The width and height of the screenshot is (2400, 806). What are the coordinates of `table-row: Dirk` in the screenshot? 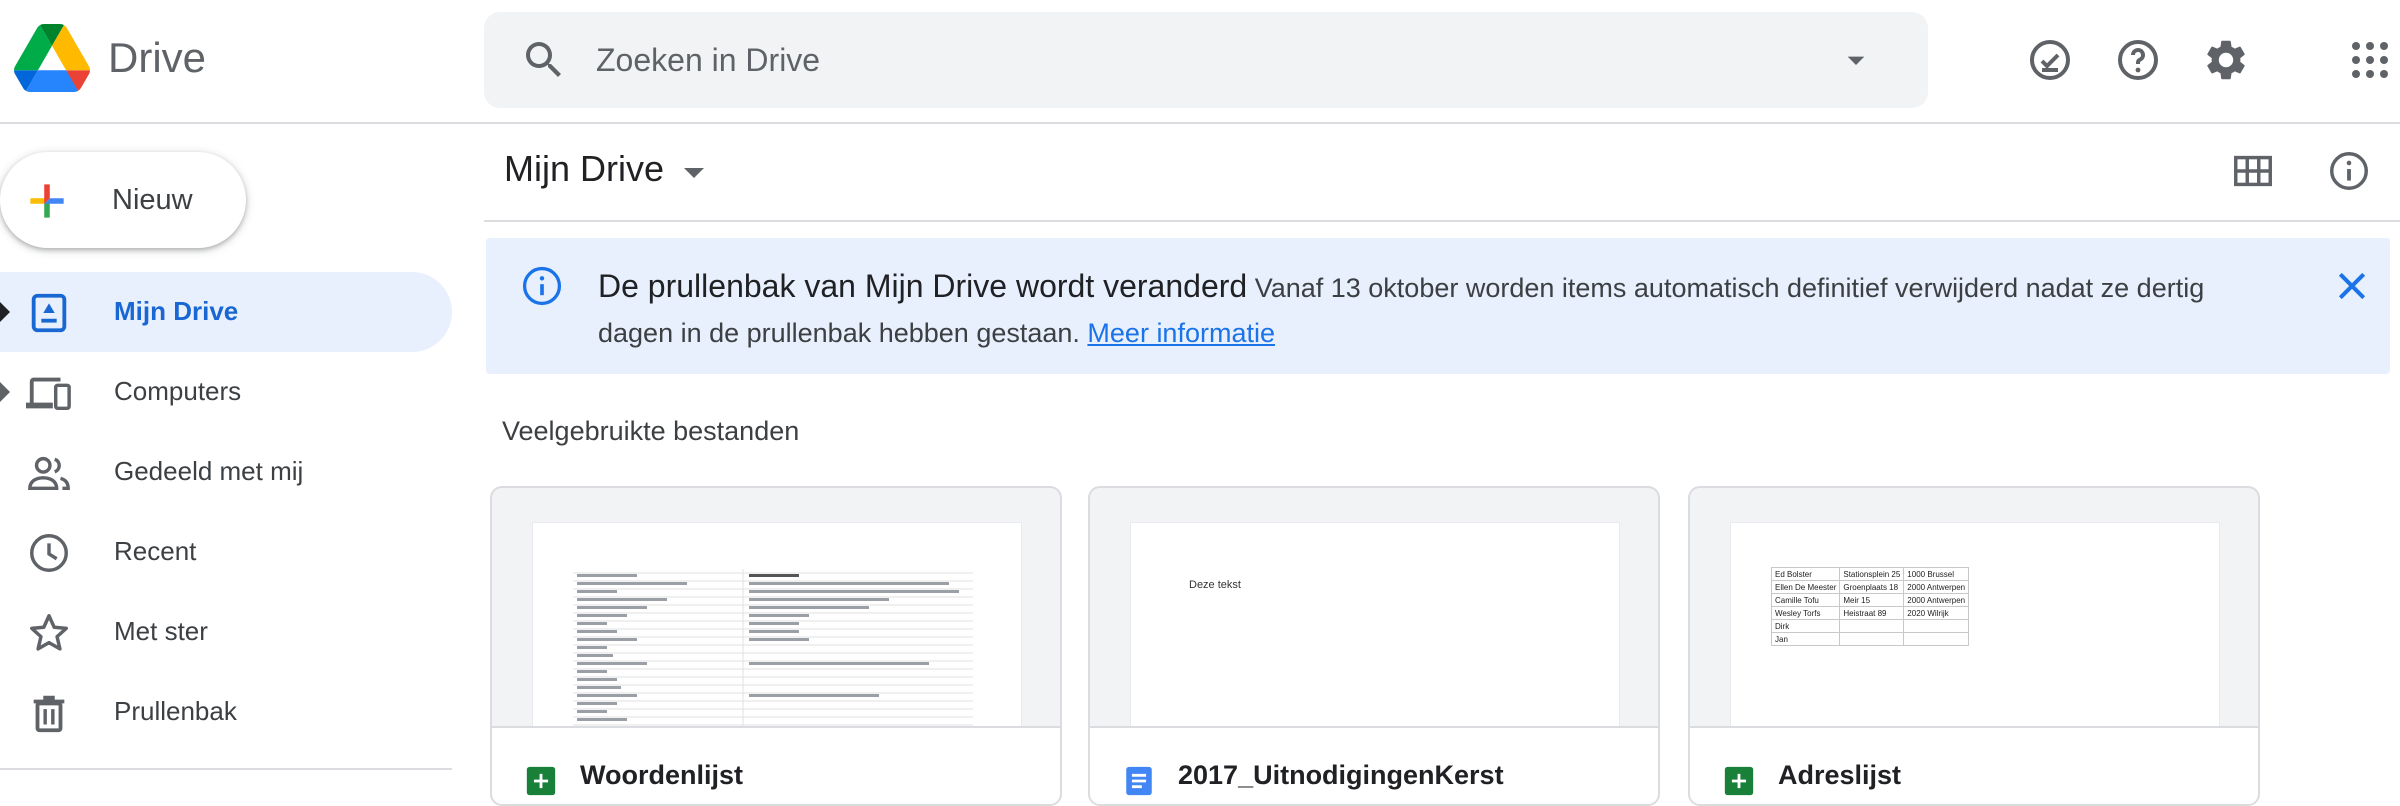 It's located at (1870, 626).